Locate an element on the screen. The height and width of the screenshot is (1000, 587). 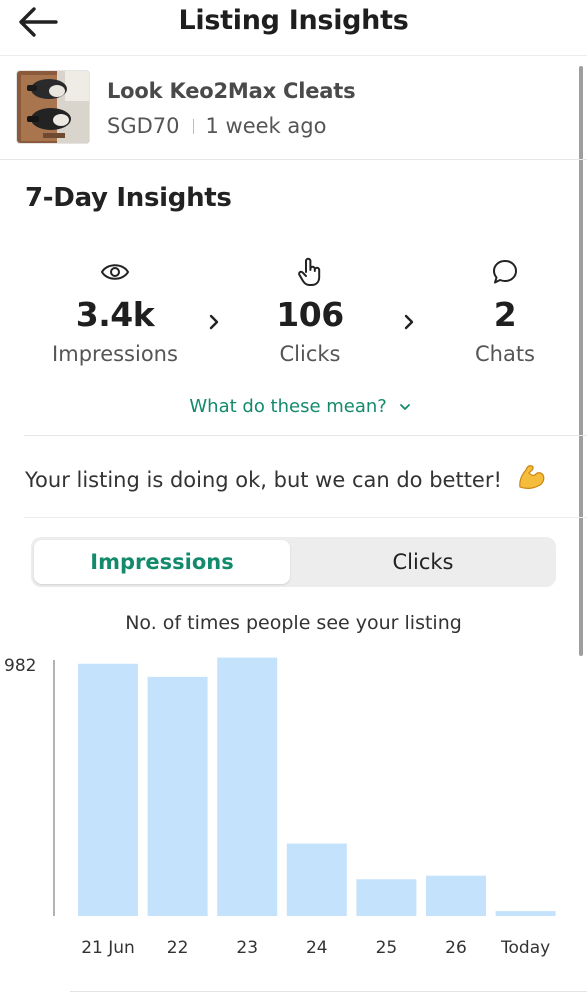
x-tick-label: 26 is located at coordinates (456, 948).